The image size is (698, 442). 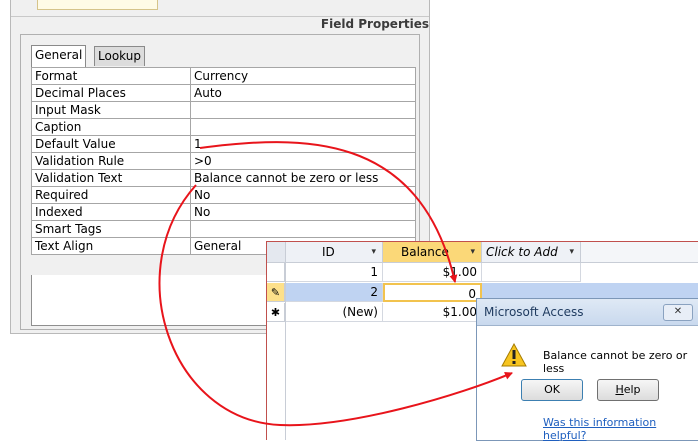 I want to click on property-value: Currency, so click(x=303, y=76).